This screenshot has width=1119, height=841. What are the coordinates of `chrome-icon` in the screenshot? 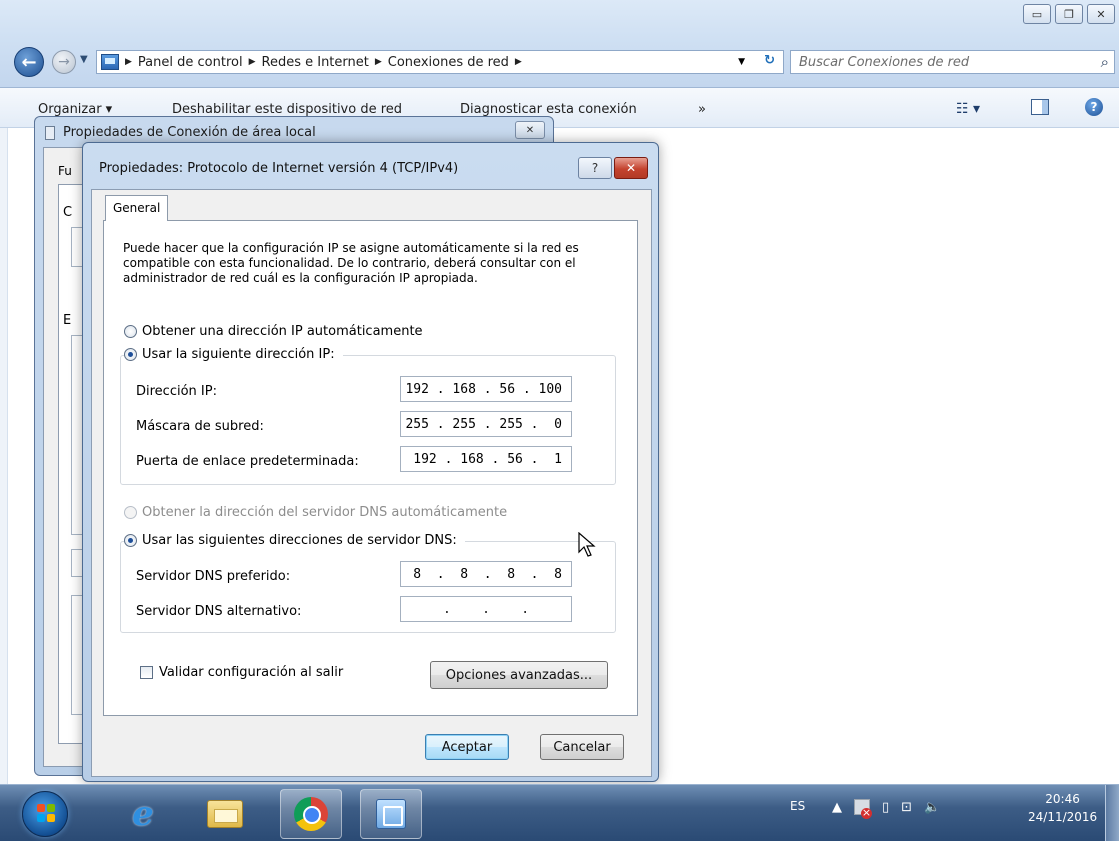 It's located at (311, 814).